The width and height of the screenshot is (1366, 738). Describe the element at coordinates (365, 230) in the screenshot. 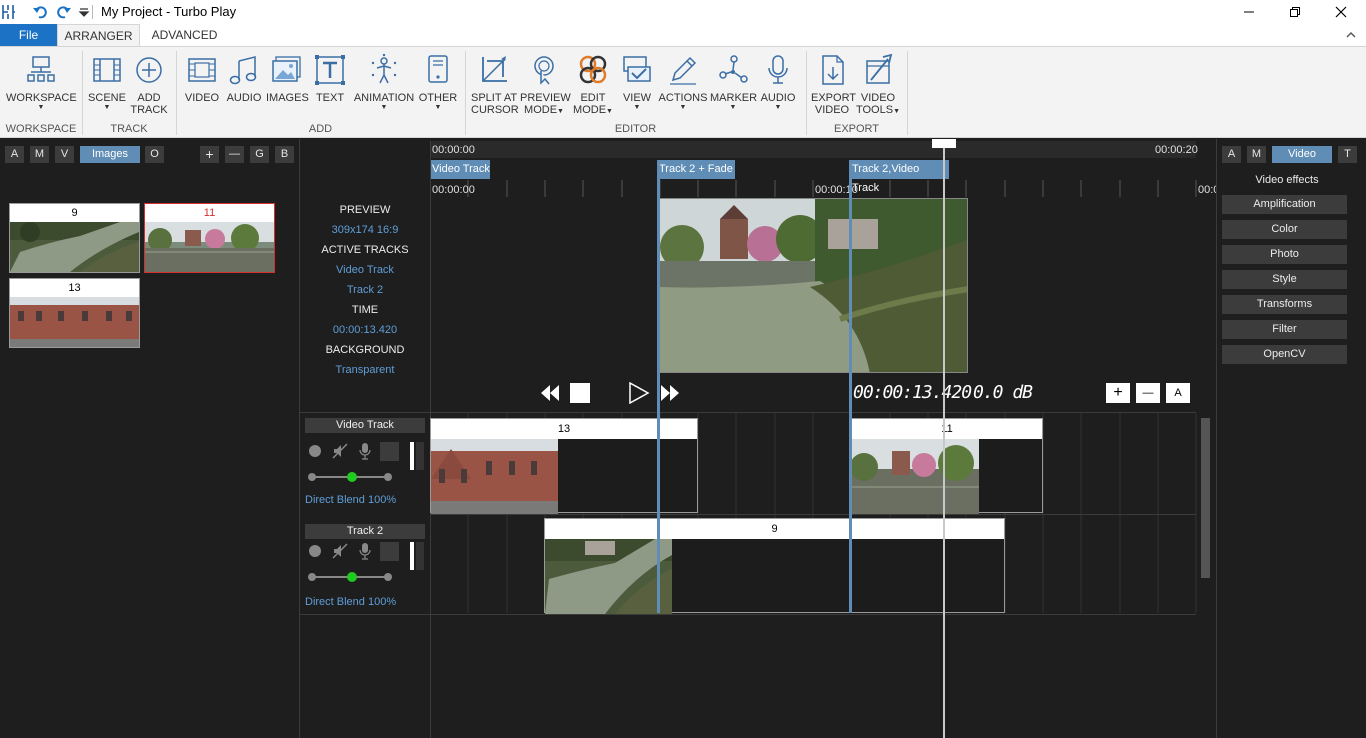

I see `preview-resolution: 309x174 16:9` at that location.